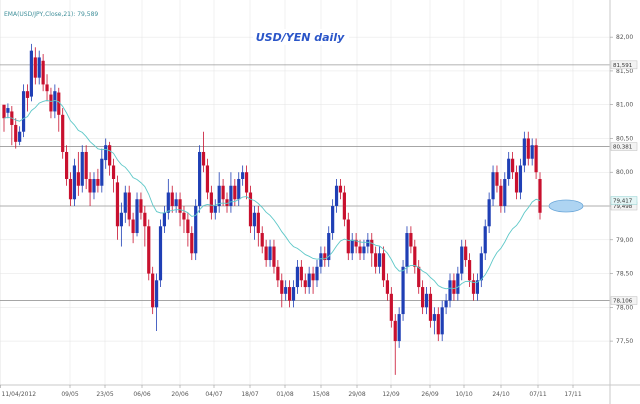  Describe the element at coordinates (500, 394) in the screenshot. I see `x-tick-label: 24/10` at that location.